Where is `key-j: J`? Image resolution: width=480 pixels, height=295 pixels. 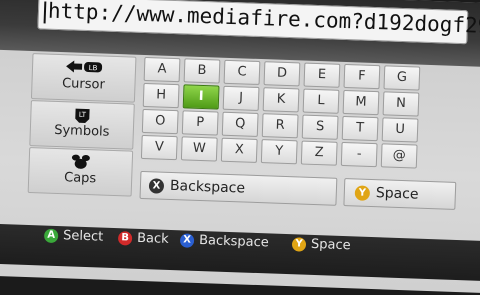 key-j: J is located at coordinates (241, 98).